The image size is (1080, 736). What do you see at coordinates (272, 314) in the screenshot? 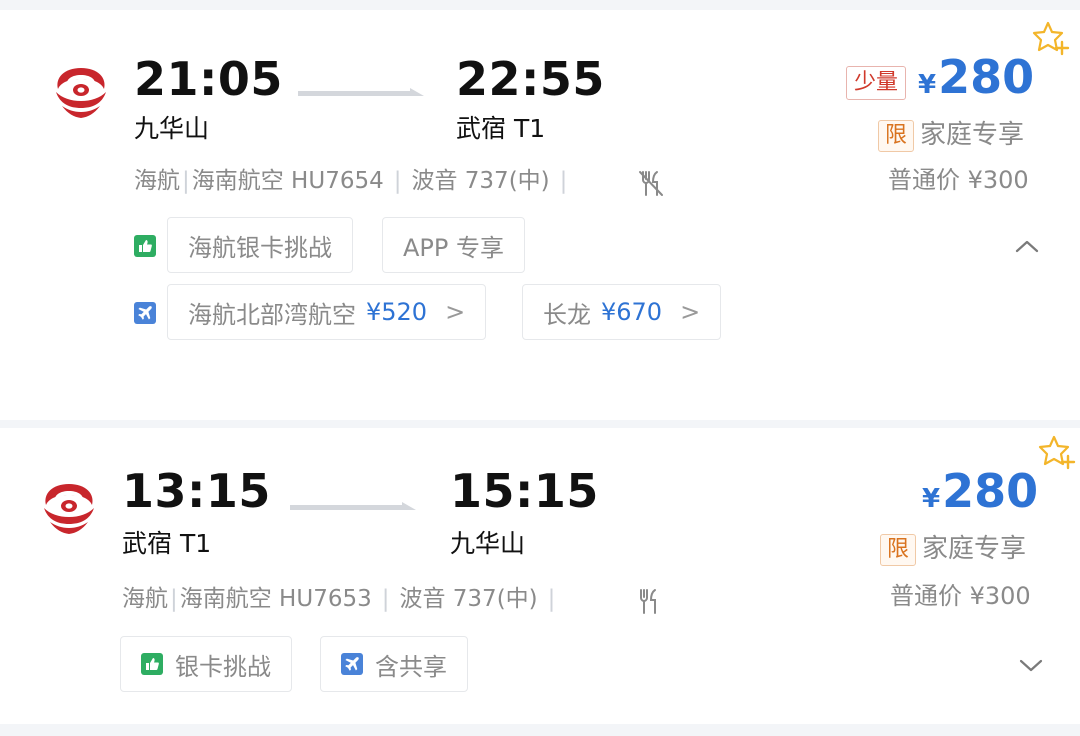
I see `transfer-airline: 海航北部湾航空` at bounding box center [272, 314].